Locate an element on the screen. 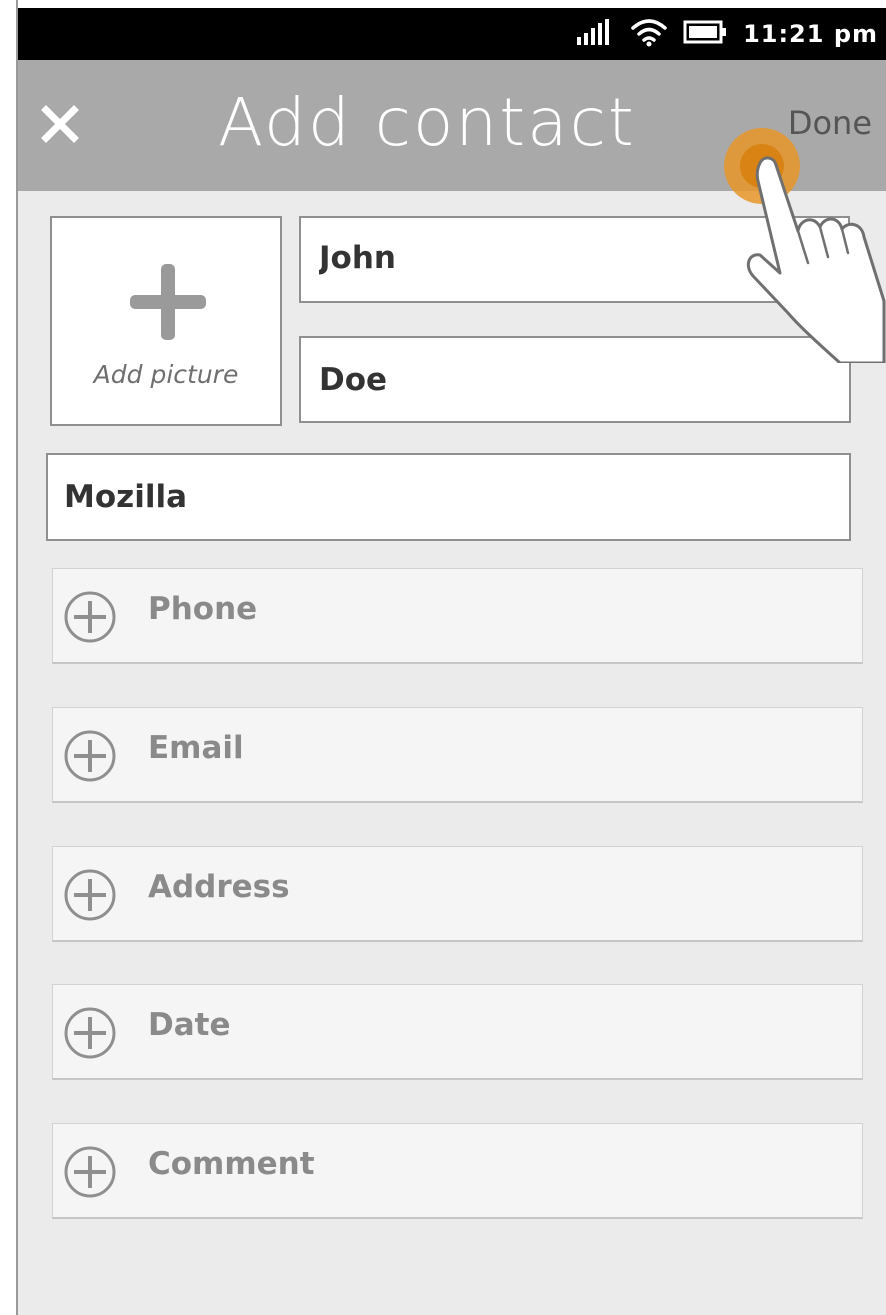  done-button: Done is located at coordinates (830, 123).